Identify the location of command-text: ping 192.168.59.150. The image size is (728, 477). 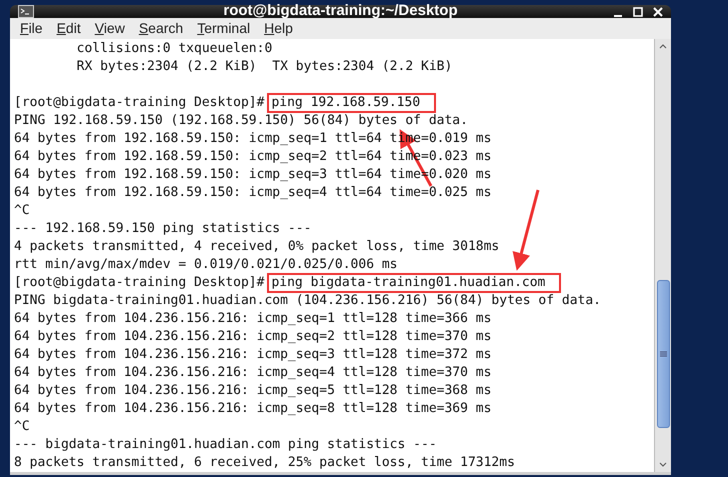
(351, 103).